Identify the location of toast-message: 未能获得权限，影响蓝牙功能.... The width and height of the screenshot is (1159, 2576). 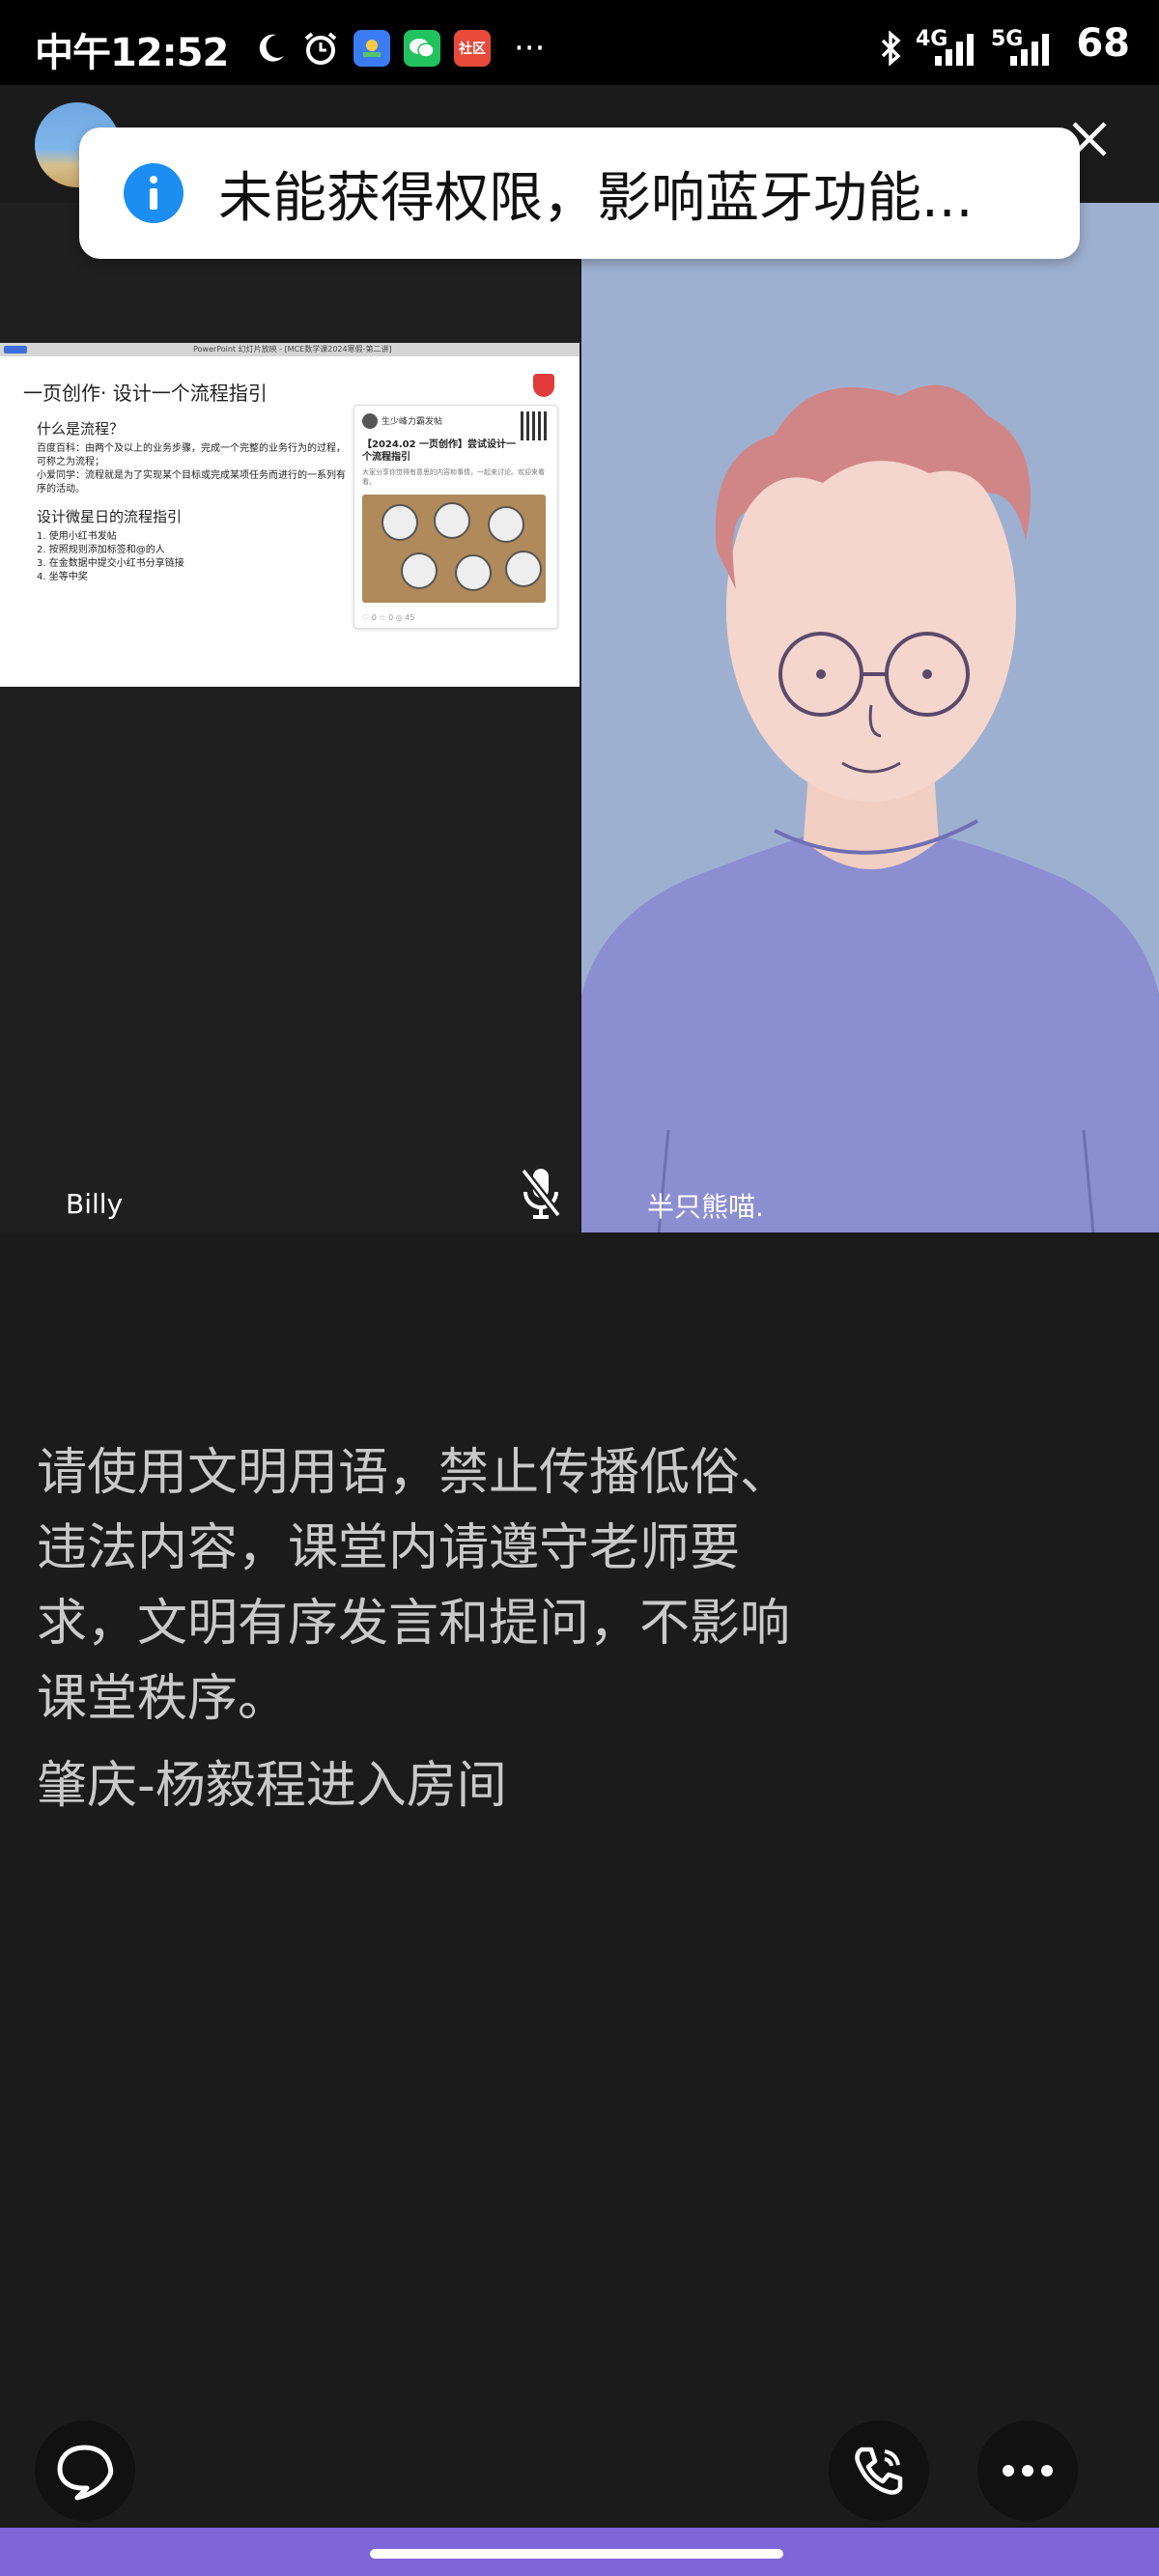
(596, 198).